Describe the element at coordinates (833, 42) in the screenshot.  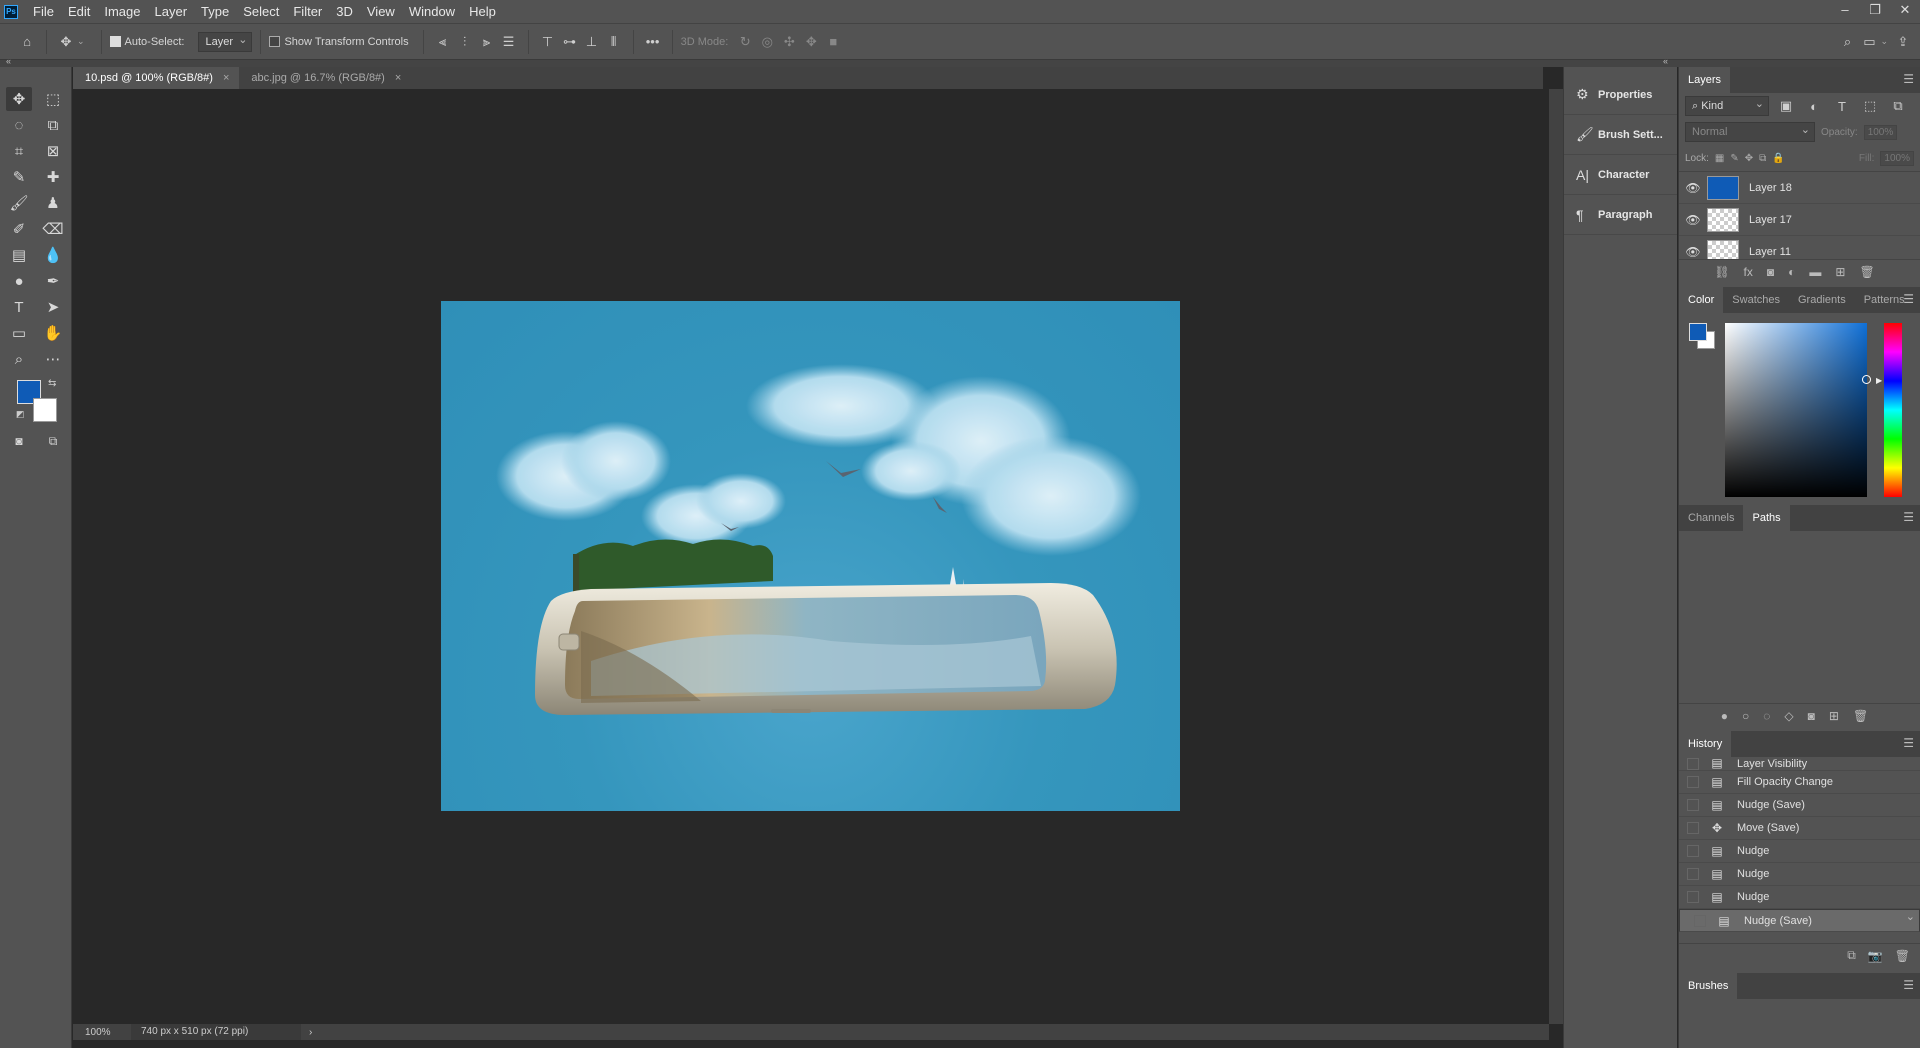
I see `3d-camera-icon: ■` at that location.